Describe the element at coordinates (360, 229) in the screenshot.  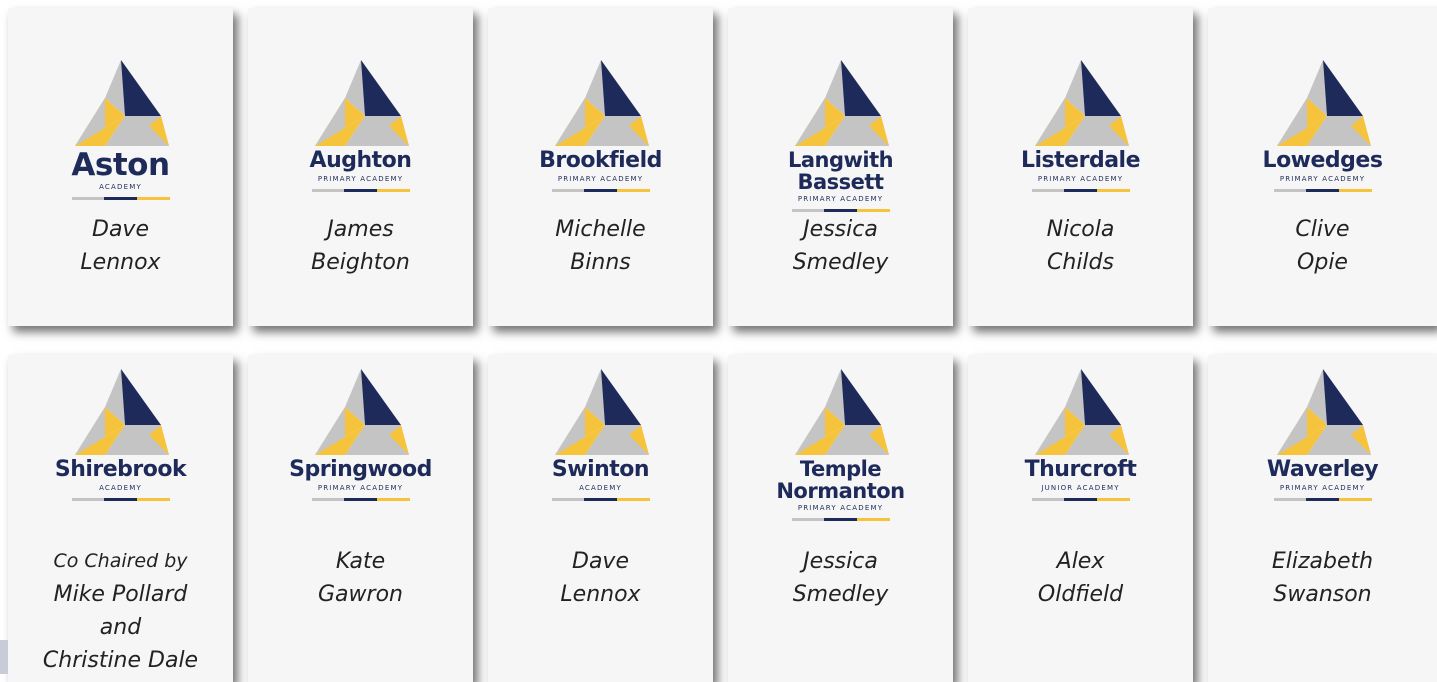
I see `chair-name-line: James` at that location.